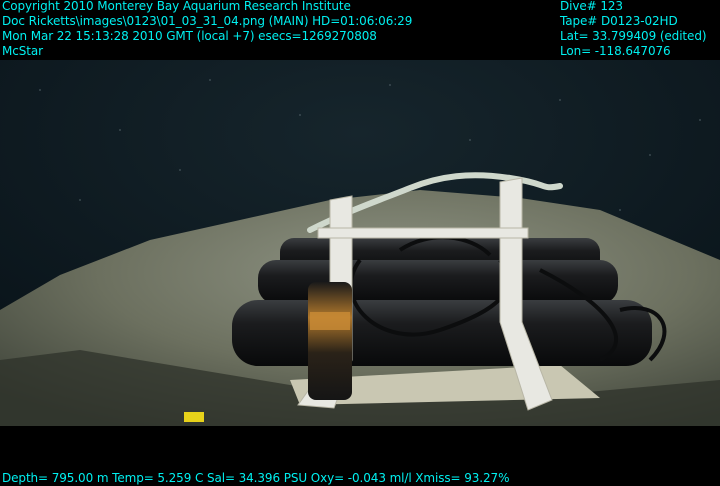 Image resolution: width=720 pixels, height=486 pixels. Describe the element at coordinates (619, 21) in the screenshot. I see `tape-number: Tape# D0123-02HD` at that location.